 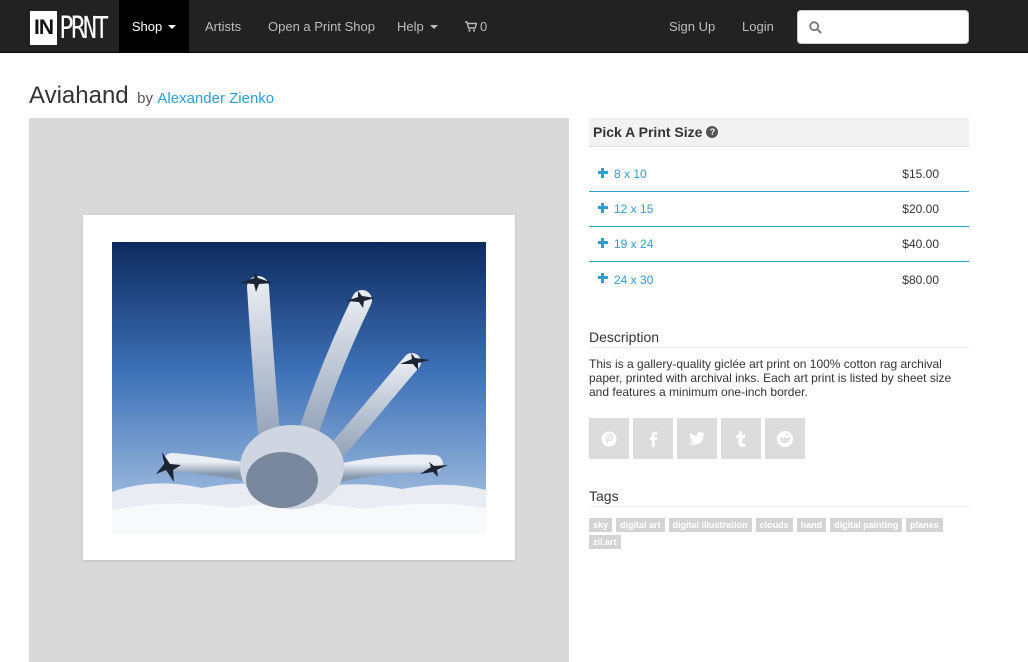 I want to click on tag-chip: zil.art, so click(x=605, y=542).